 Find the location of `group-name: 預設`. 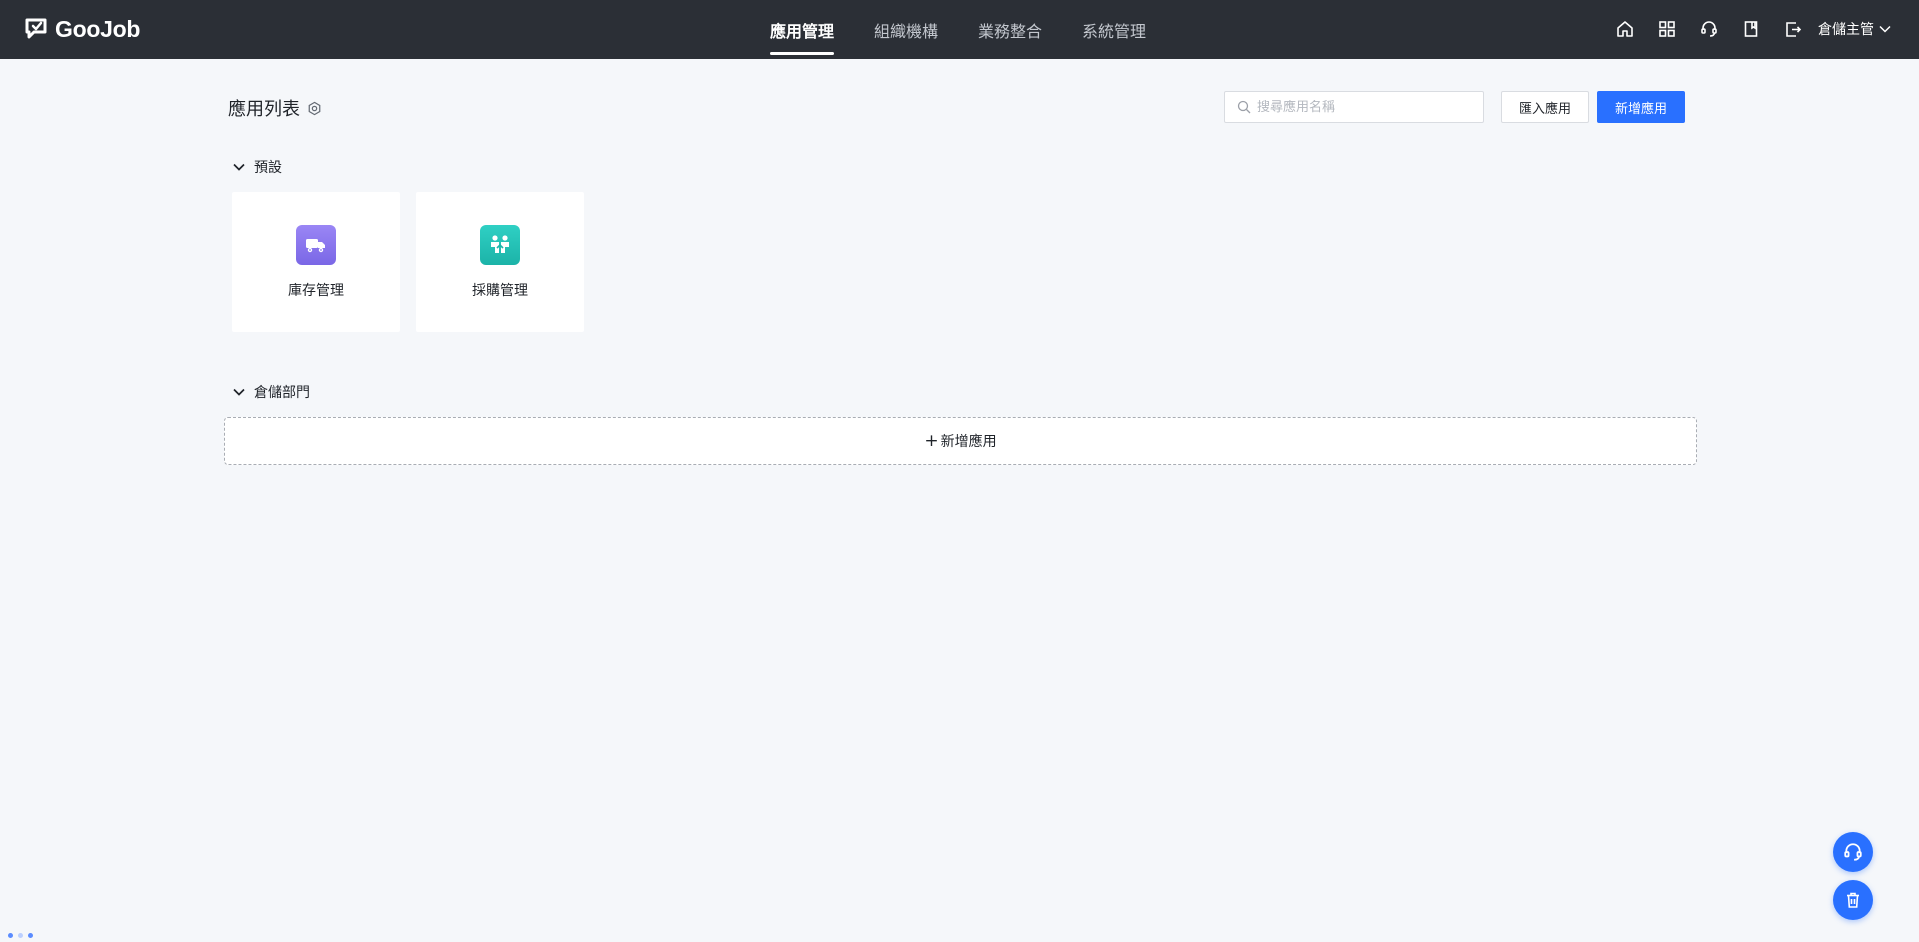

group-name: 預設 is located at coordinates (268, 168).